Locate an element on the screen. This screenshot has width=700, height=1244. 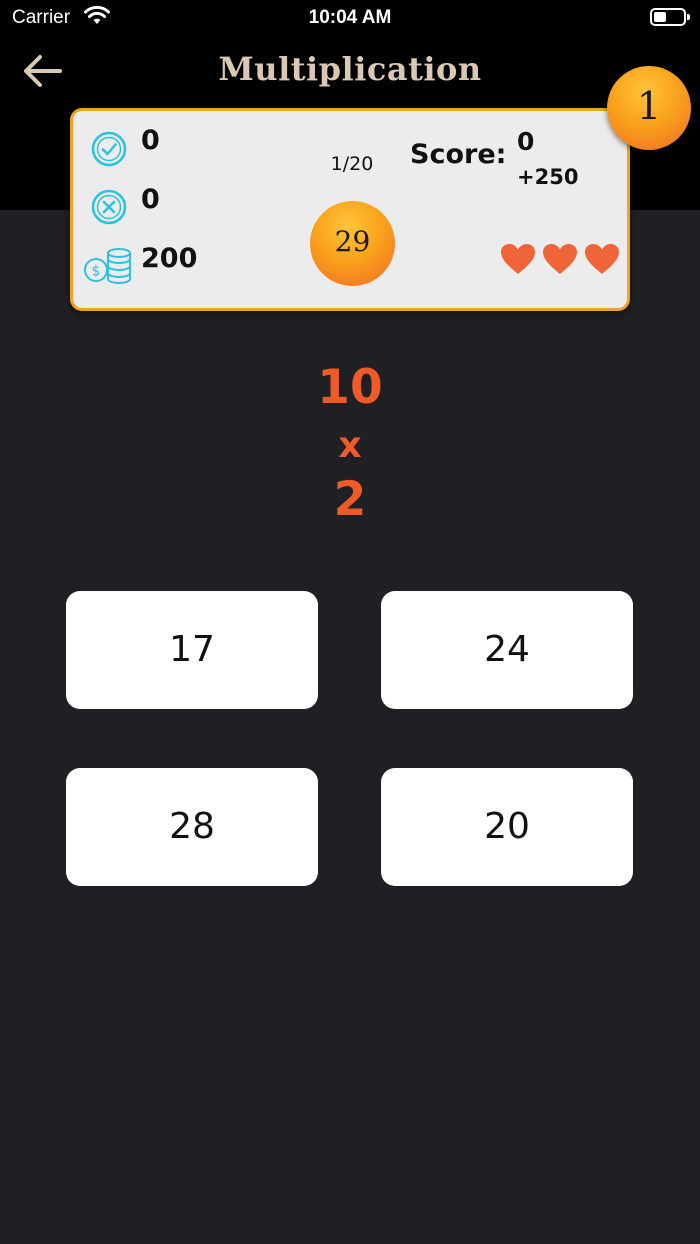
stats-card: 0 0 $ 200 1/20 29 Score: 0 +250 is located at coordinates (350, 209).